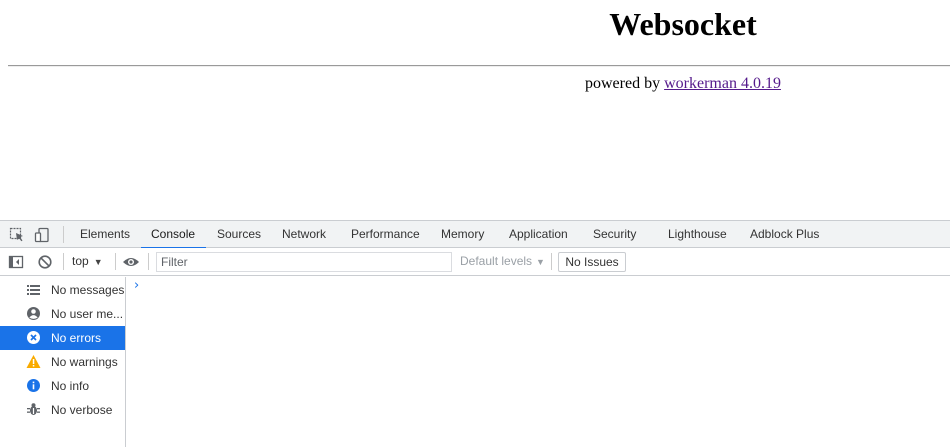 This screenshot has width=950, height=447. I want to click on log-levels-label: Default levels, so click(496, 261).